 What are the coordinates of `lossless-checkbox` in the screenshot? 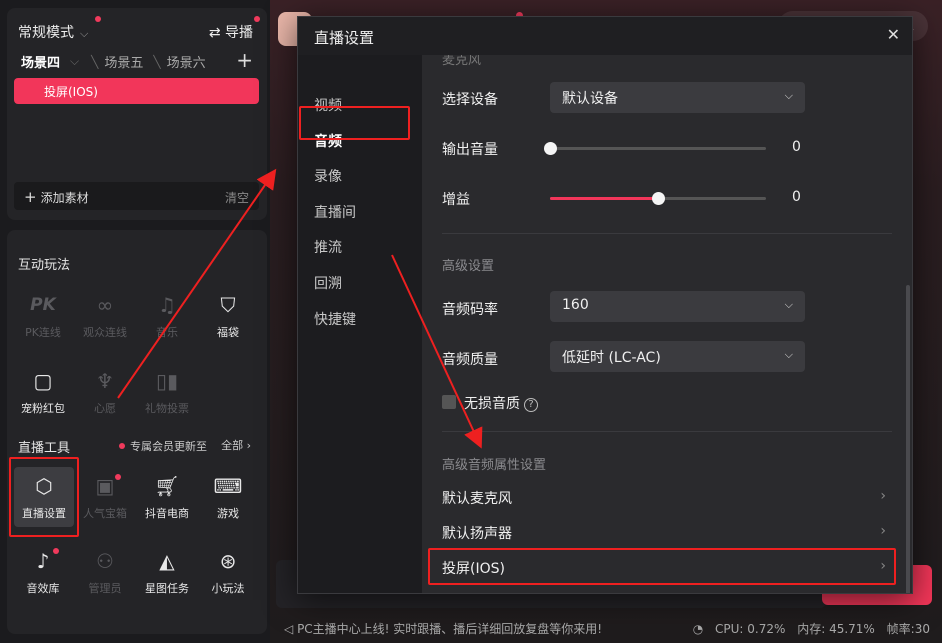 It's located at (449, 402).